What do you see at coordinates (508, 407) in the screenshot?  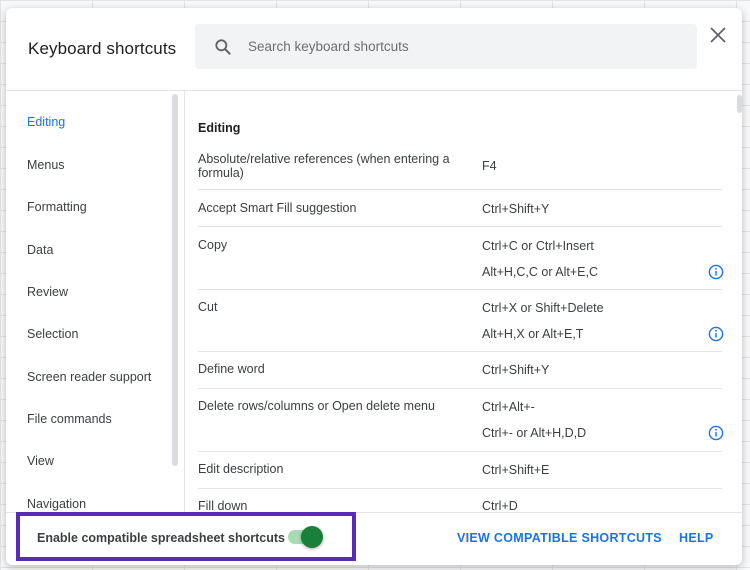 I see `shortcut-keys: Ctrl+Alt+-` at bounding box center [508, 407].